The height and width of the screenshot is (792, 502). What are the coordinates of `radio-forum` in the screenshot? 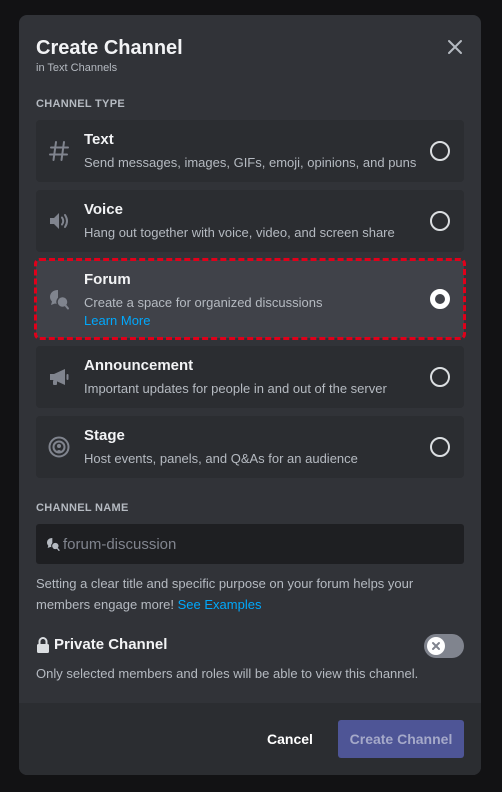 It's located at (440, 299).